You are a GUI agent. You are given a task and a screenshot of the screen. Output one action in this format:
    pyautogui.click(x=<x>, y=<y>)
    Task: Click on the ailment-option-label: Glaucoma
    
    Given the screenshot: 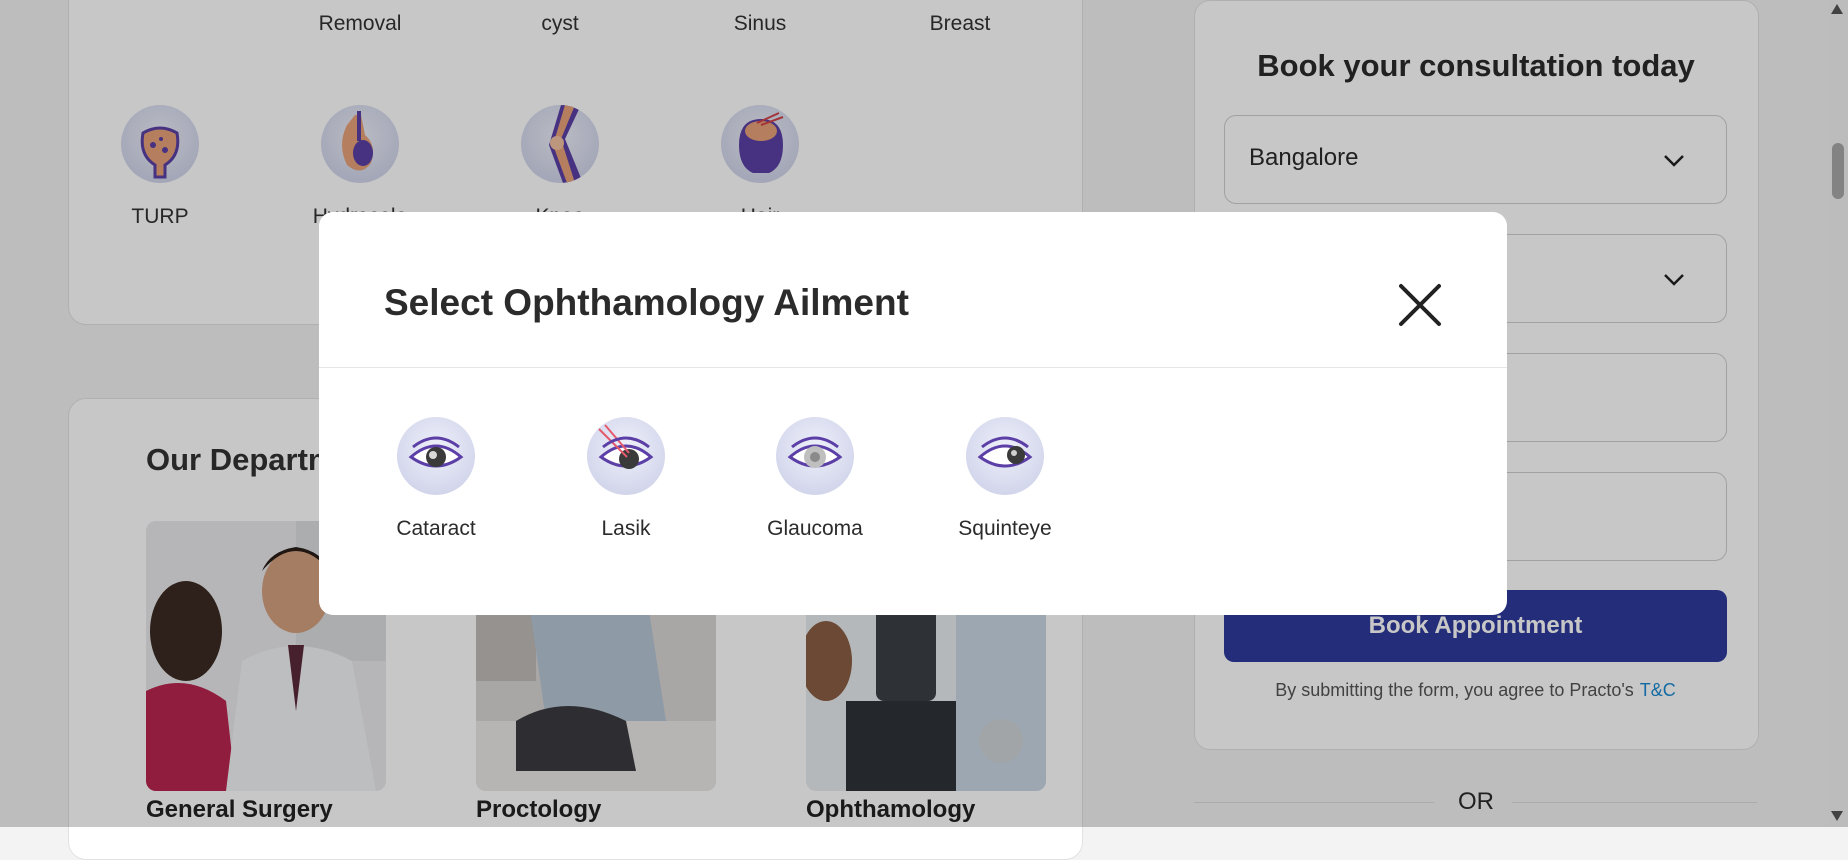 What is the action you would take?
    pyautogui.click(x=815, y=528)
    